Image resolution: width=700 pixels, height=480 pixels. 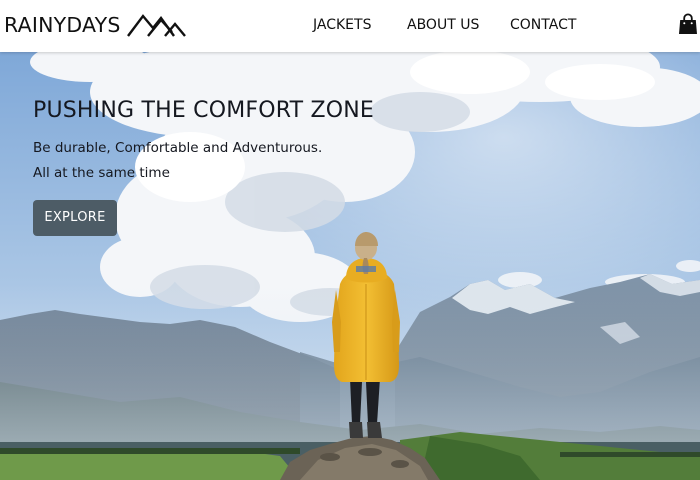 What do you see at coordinates (62, 25) in the screenshot?
I see `brand-name: RAINYDAYS` at bounding box center [62, 25].